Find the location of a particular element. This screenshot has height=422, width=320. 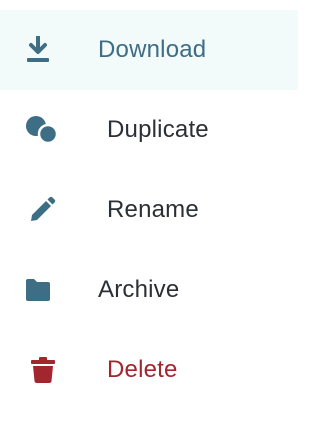

duplicate-icon is located at coordinates (42, 130).